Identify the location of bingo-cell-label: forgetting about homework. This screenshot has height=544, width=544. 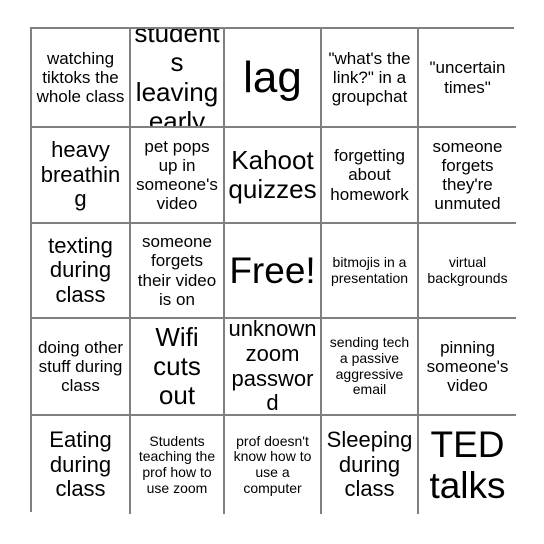
(369, 175).